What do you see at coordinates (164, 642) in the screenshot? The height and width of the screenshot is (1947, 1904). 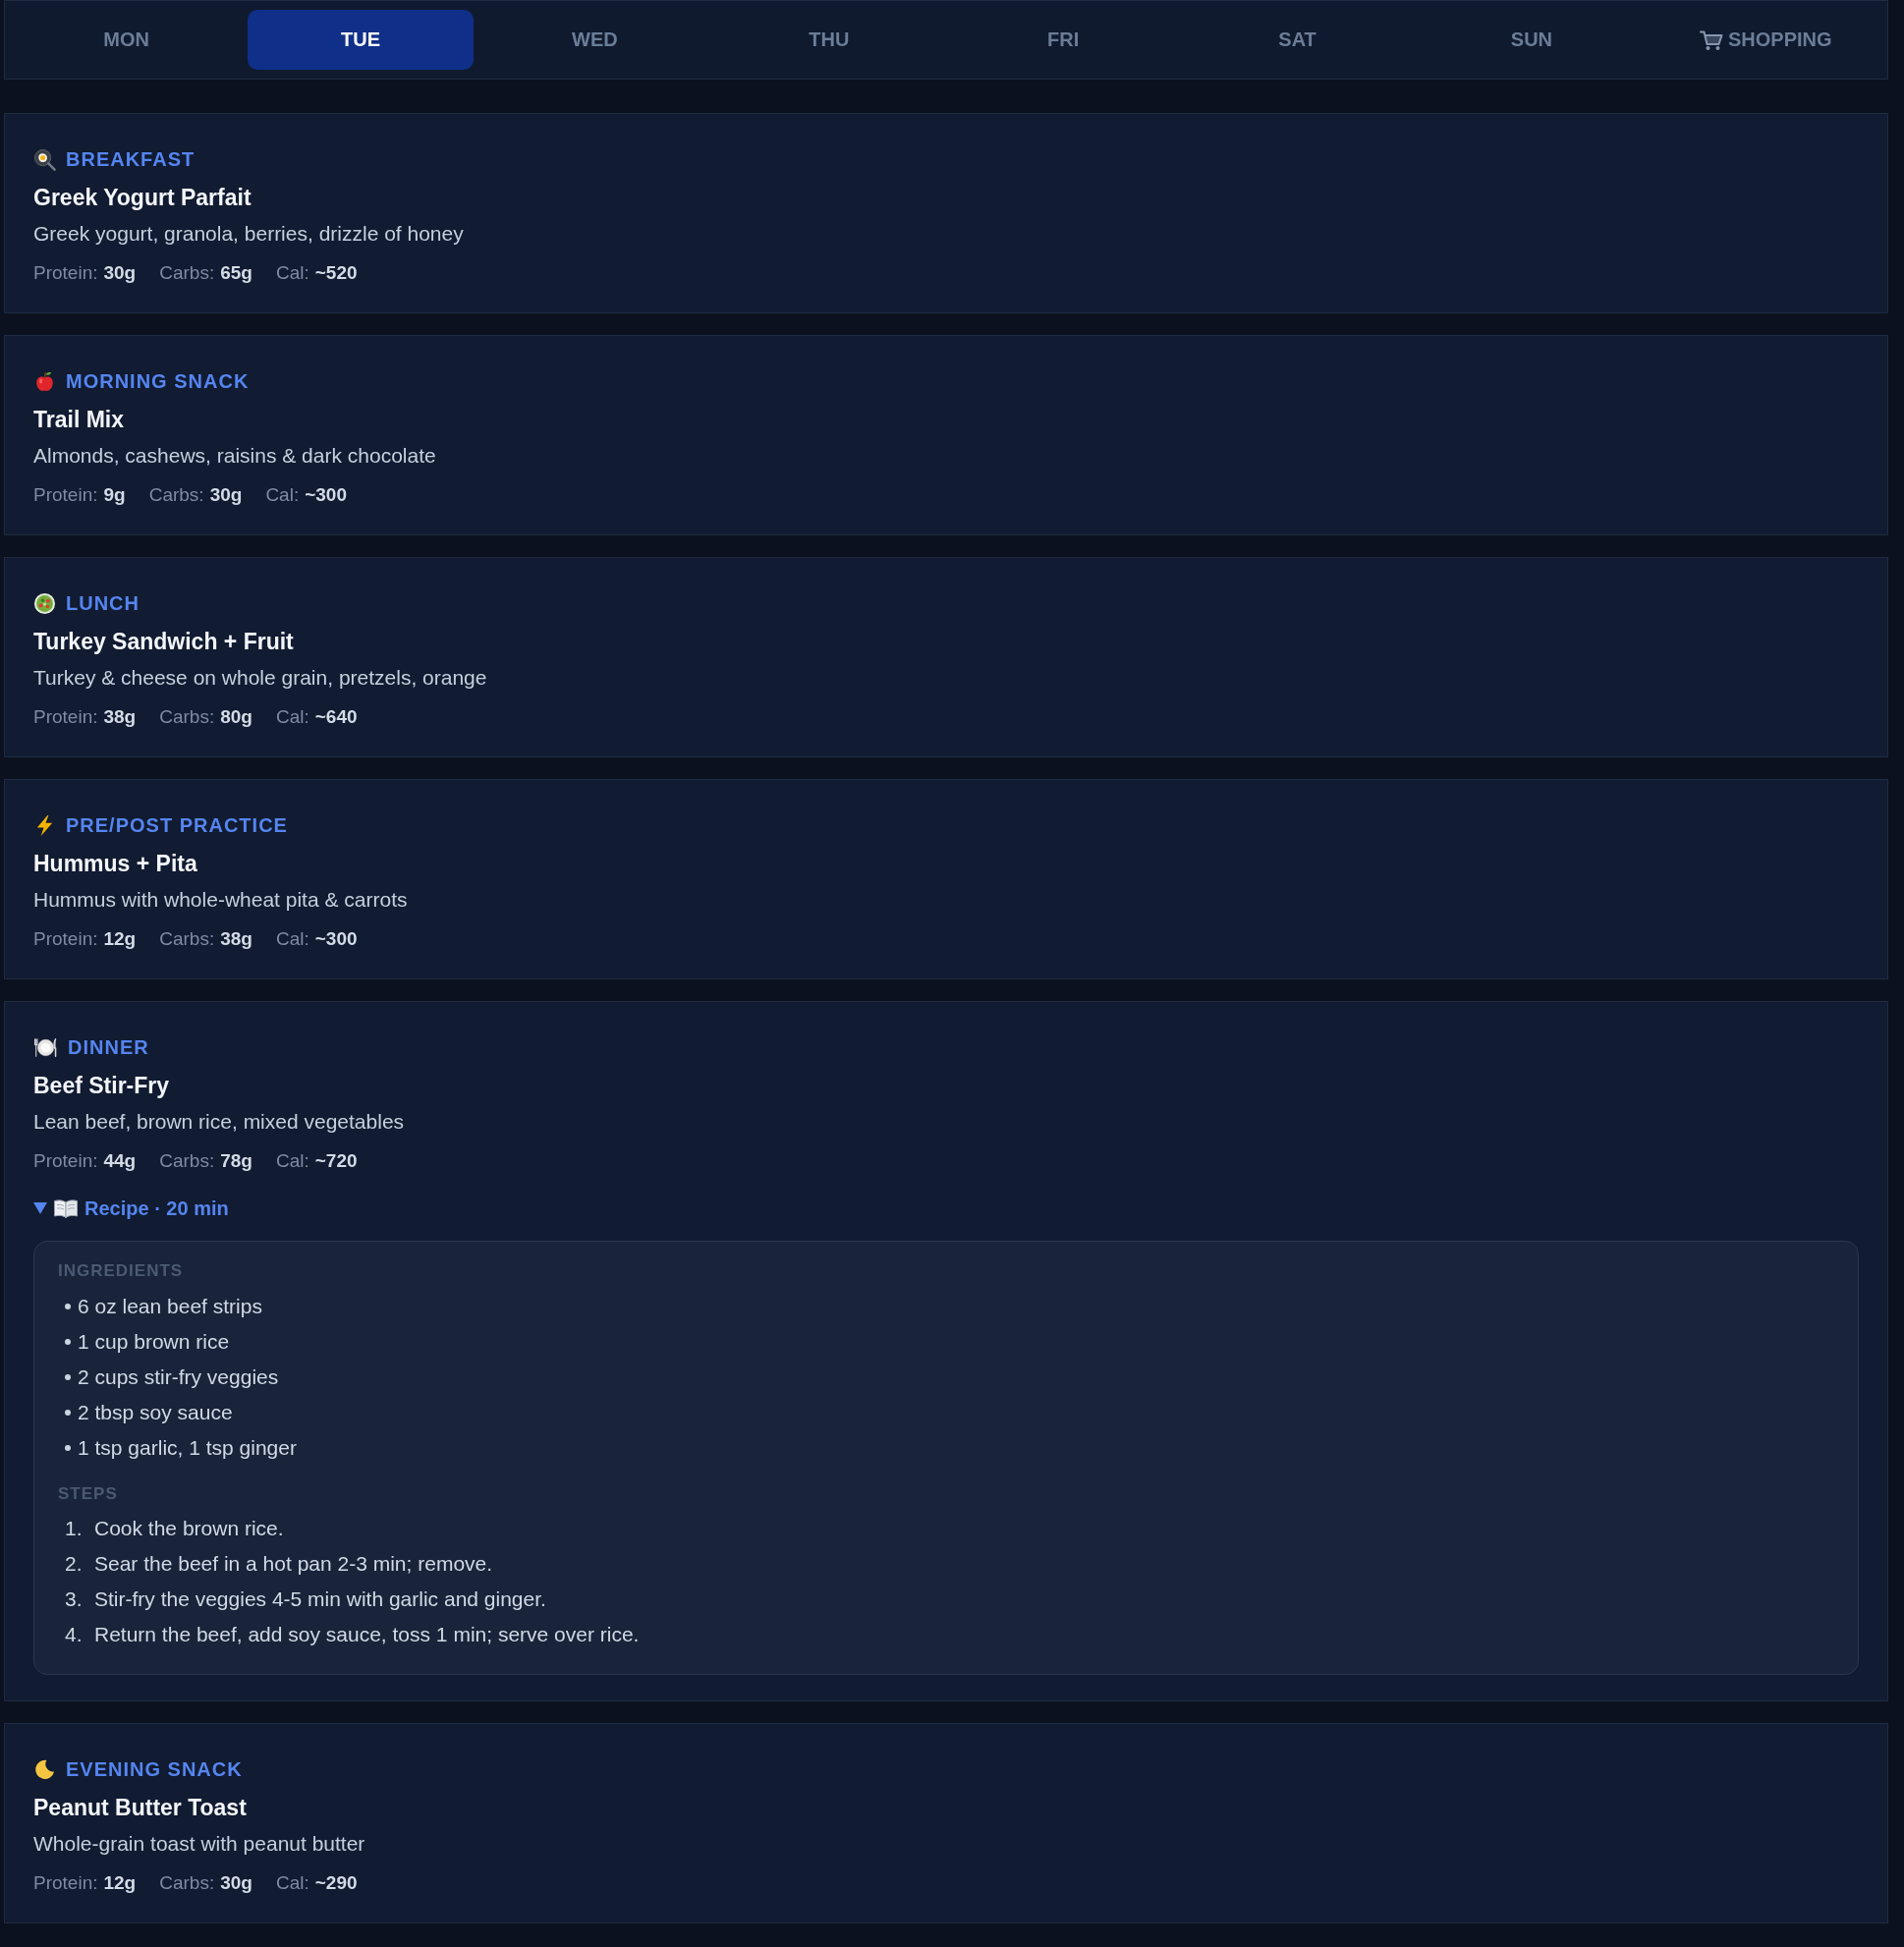 I see `meal-title: Turkey Sandwich + Fruit` at bounding box center [164, 642].